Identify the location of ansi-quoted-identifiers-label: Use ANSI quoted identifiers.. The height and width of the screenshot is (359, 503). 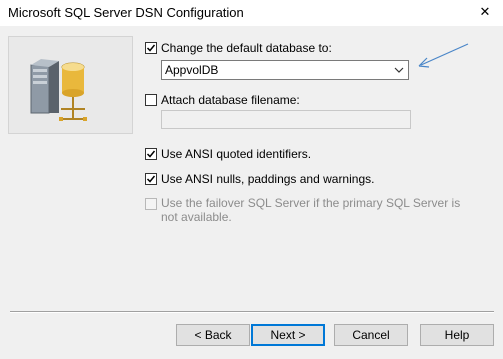
(236, 154).